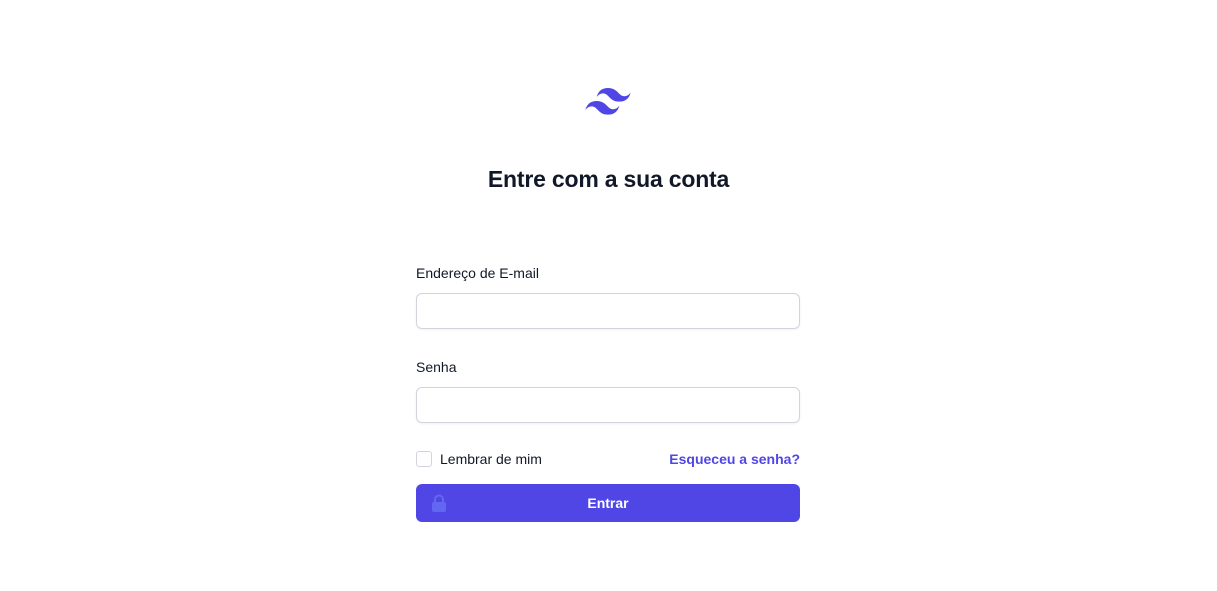 This screenshot has height=591, width=1217. Describe the element at coordinates (734, 459) in the screenshot. I see `forgot-password-link: Esqueceu a senha?` at that location.